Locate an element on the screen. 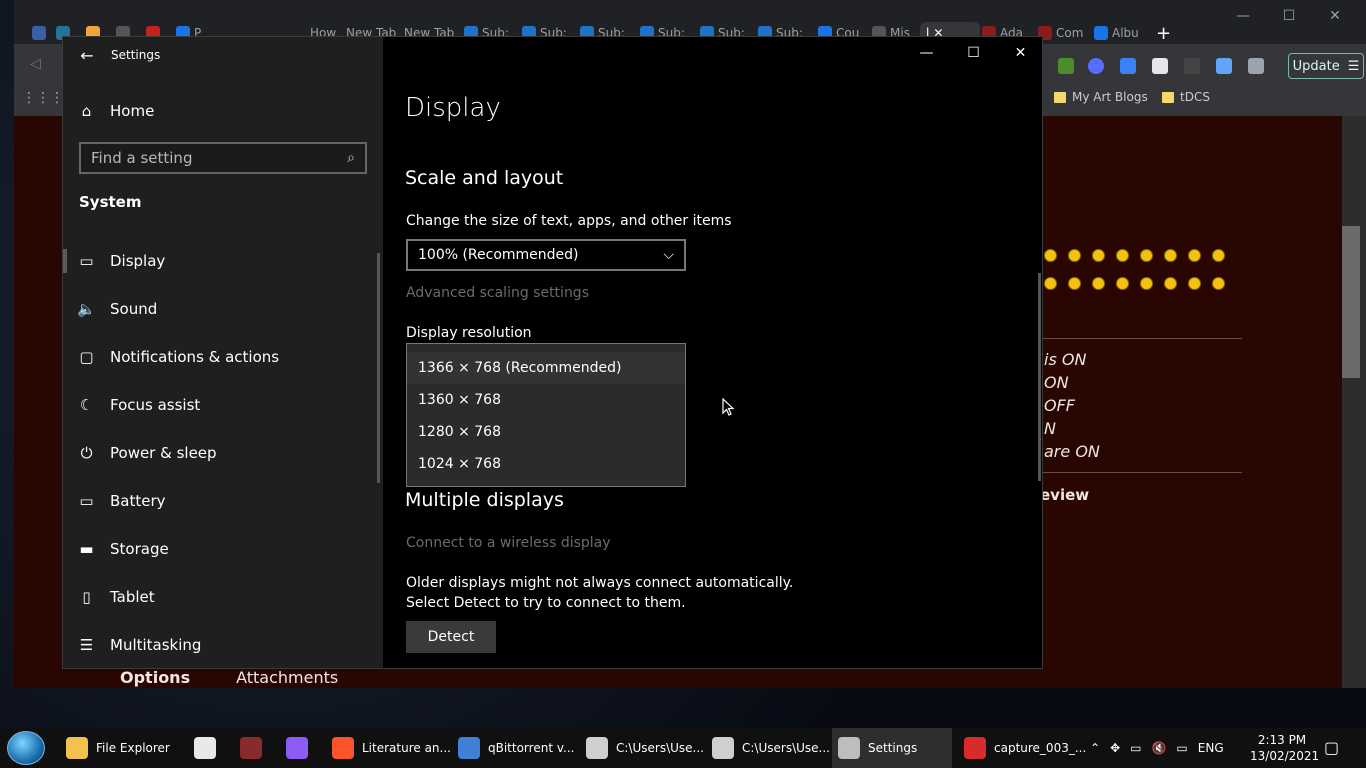 The image size is (1366, 768). resolution-option: 1280 × 768 is located at coordinates (546, 432).